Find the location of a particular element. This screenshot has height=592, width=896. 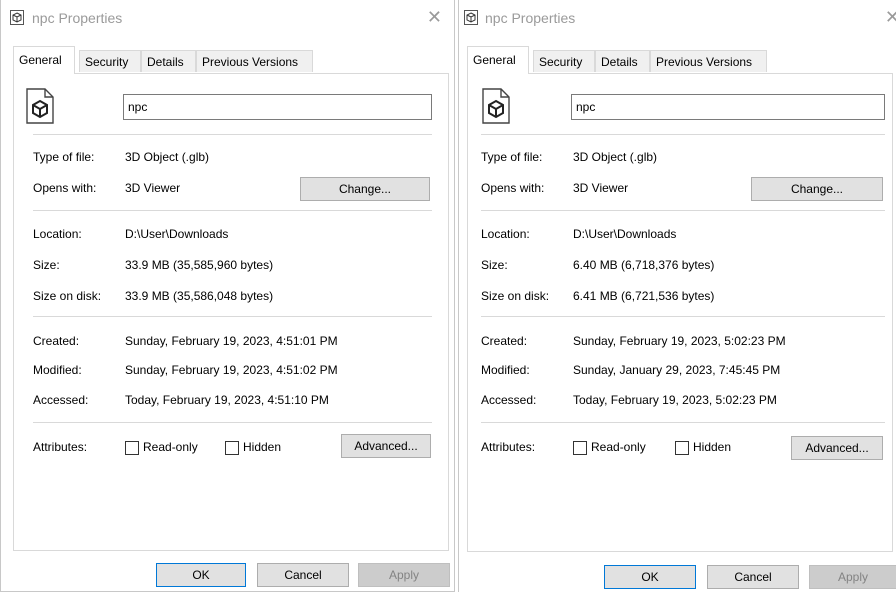

size-value: 33.9 MB (35,585,960 bytes) is located at coordinates (199, 265).